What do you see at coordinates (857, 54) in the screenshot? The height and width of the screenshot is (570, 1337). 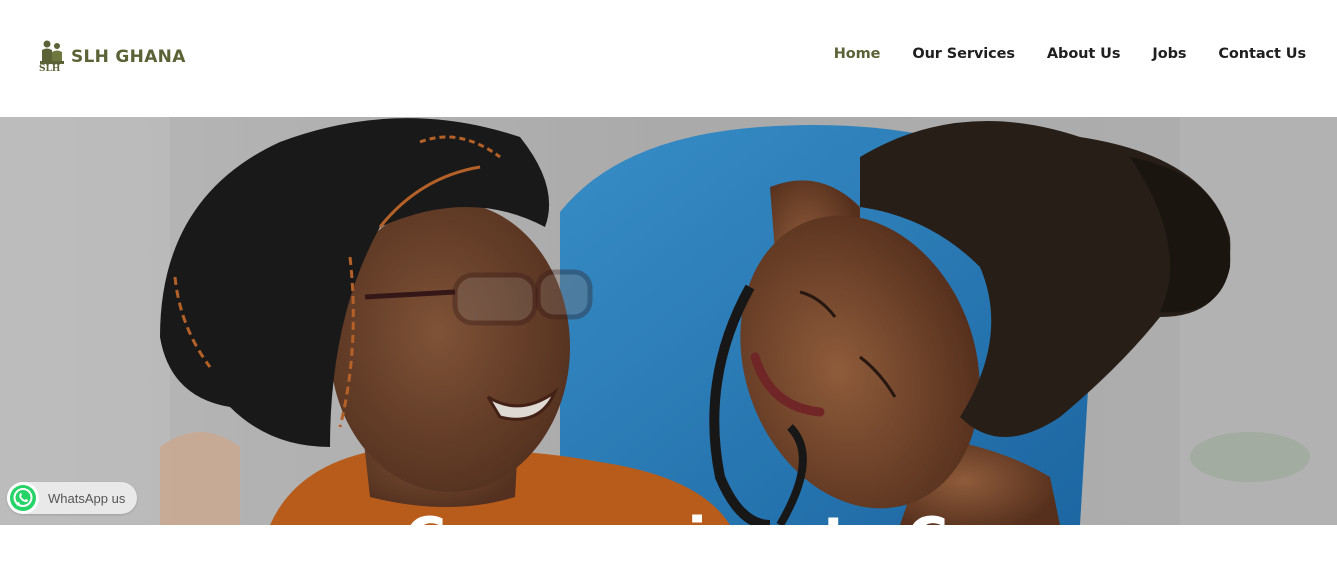 I see `nav-item-home: Home` at bounding box center [857, 54].